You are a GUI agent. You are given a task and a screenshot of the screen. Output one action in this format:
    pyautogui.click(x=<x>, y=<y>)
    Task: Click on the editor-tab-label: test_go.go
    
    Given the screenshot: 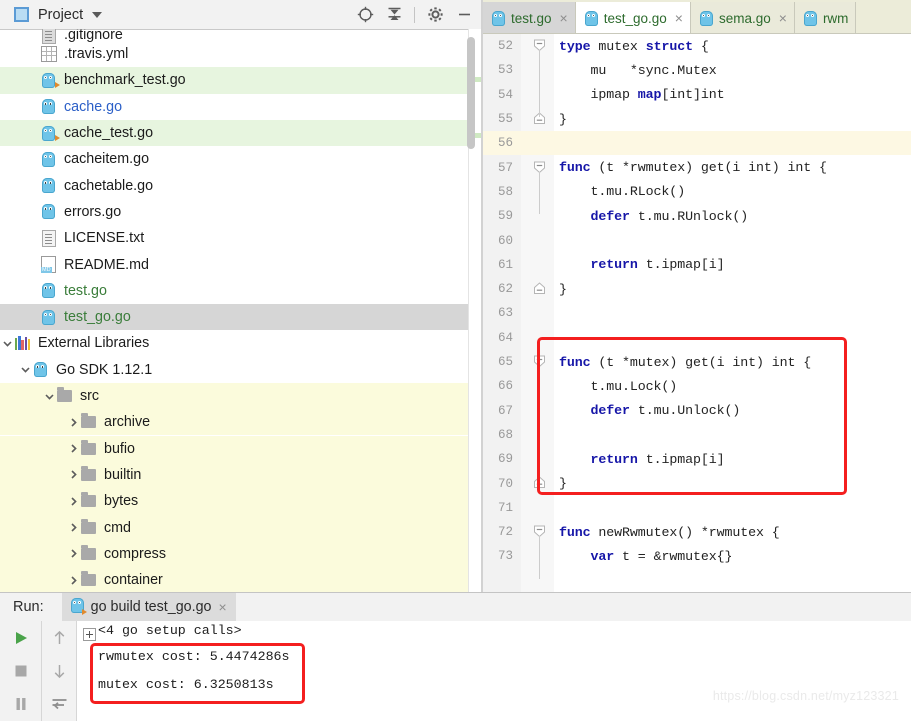 What is the action you would take?
    pyautogui.click(x=635, y=18)
    